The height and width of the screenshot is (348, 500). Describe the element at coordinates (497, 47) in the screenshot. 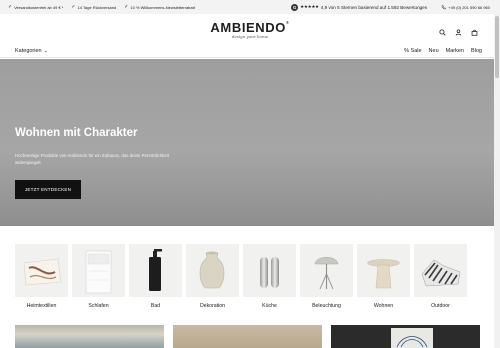

I see `scrollbar-thumb` at that location.